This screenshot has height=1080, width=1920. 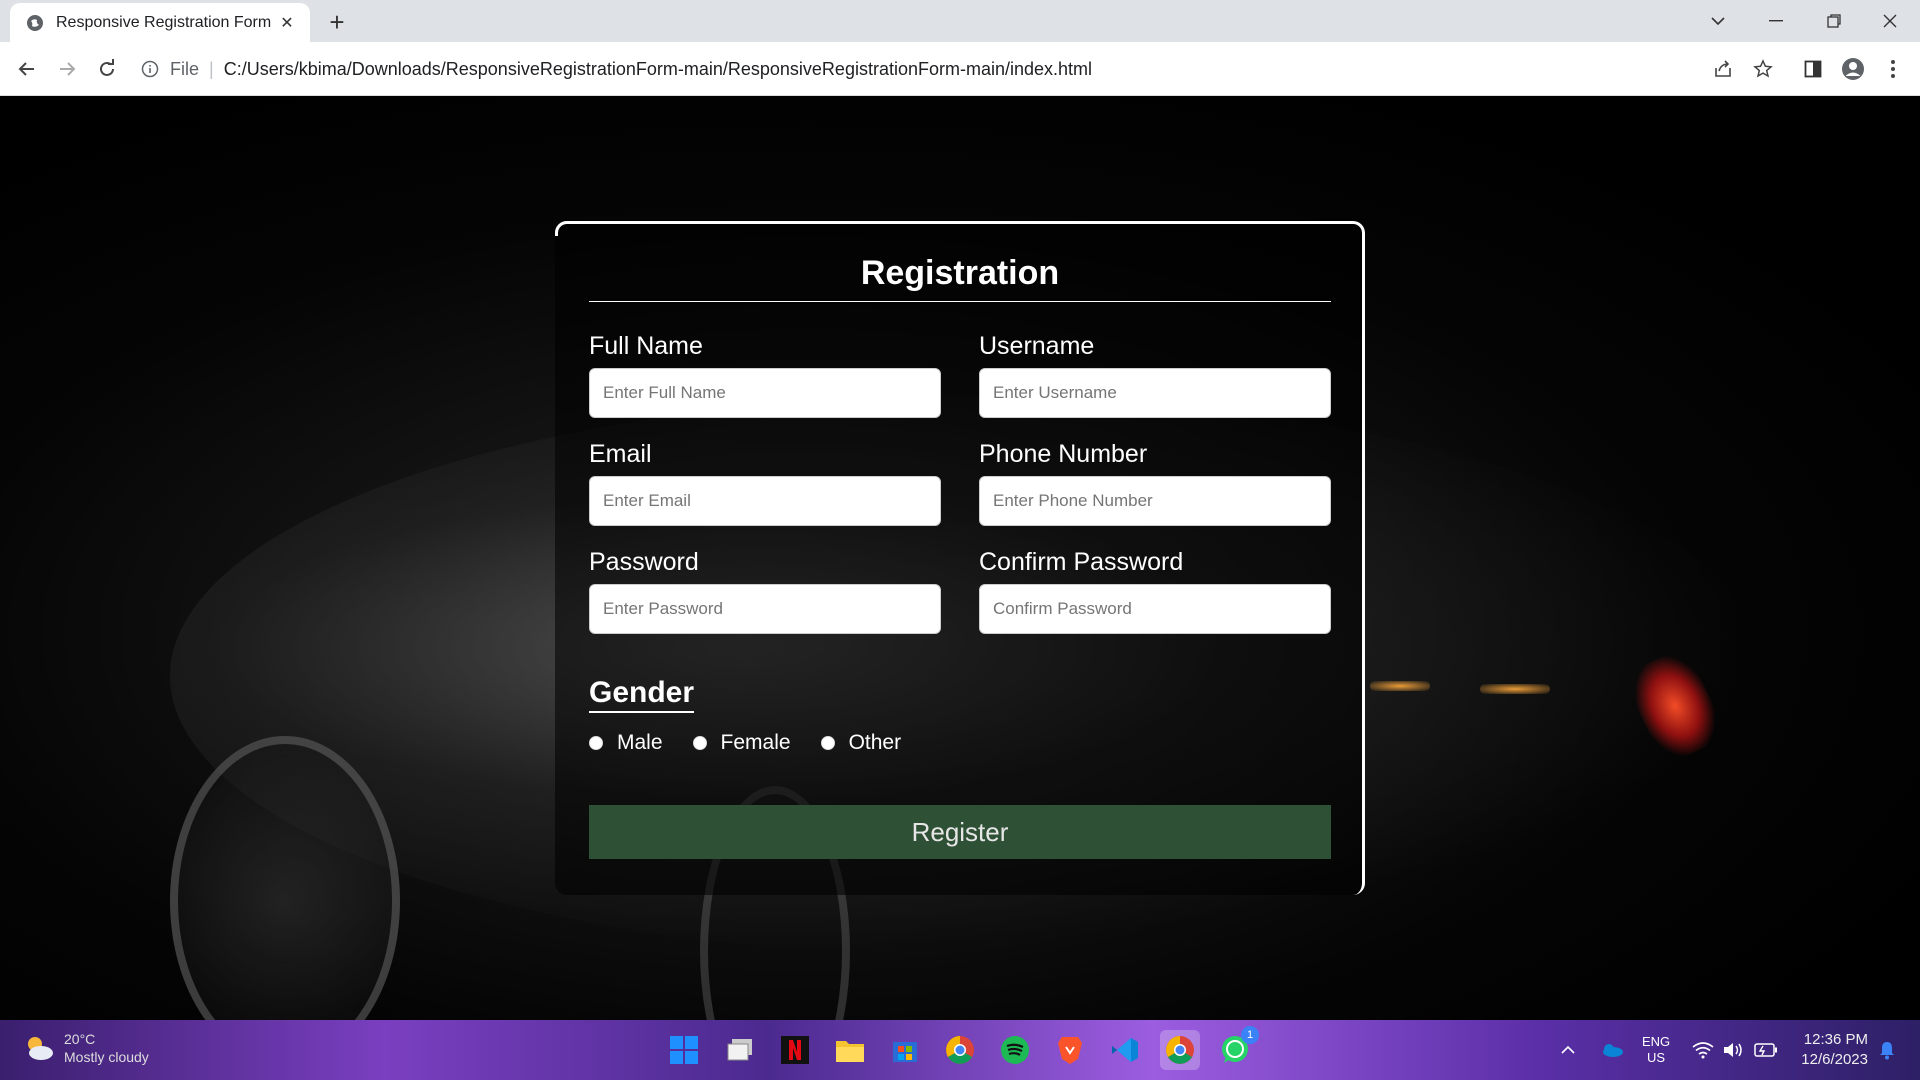 I want to click on confirm-password-input, so click(x=1155, y=609).